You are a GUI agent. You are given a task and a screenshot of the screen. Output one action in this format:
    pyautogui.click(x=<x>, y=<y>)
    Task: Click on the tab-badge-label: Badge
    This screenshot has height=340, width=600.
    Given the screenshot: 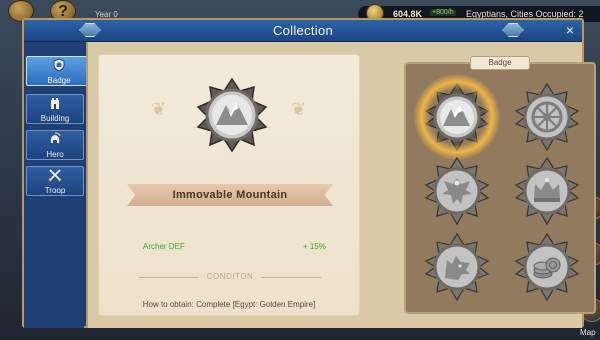 What is the action you would take?
    pyautogui.click(x=59, y=80)
    